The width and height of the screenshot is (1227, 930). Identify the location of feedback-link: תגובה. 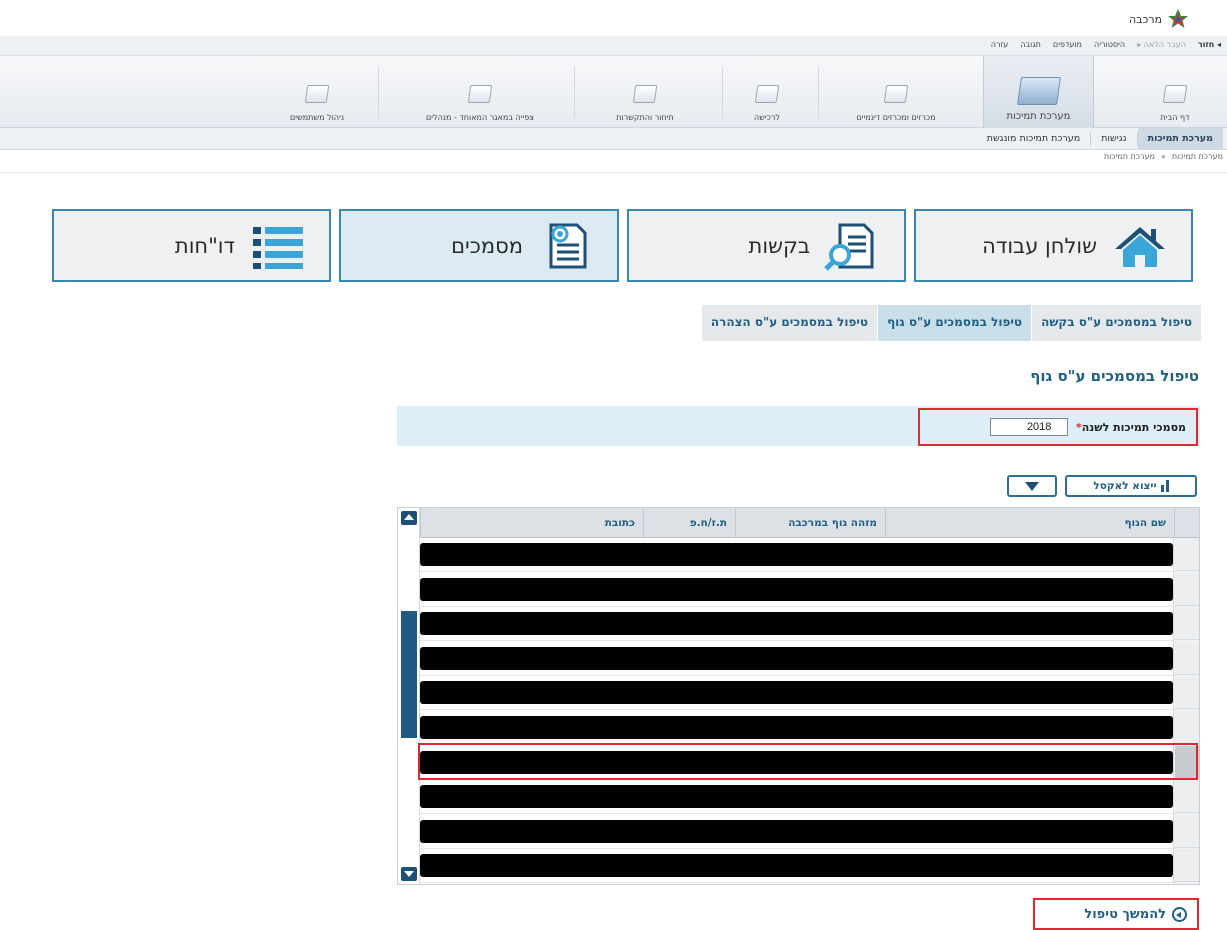
(1030, 44).